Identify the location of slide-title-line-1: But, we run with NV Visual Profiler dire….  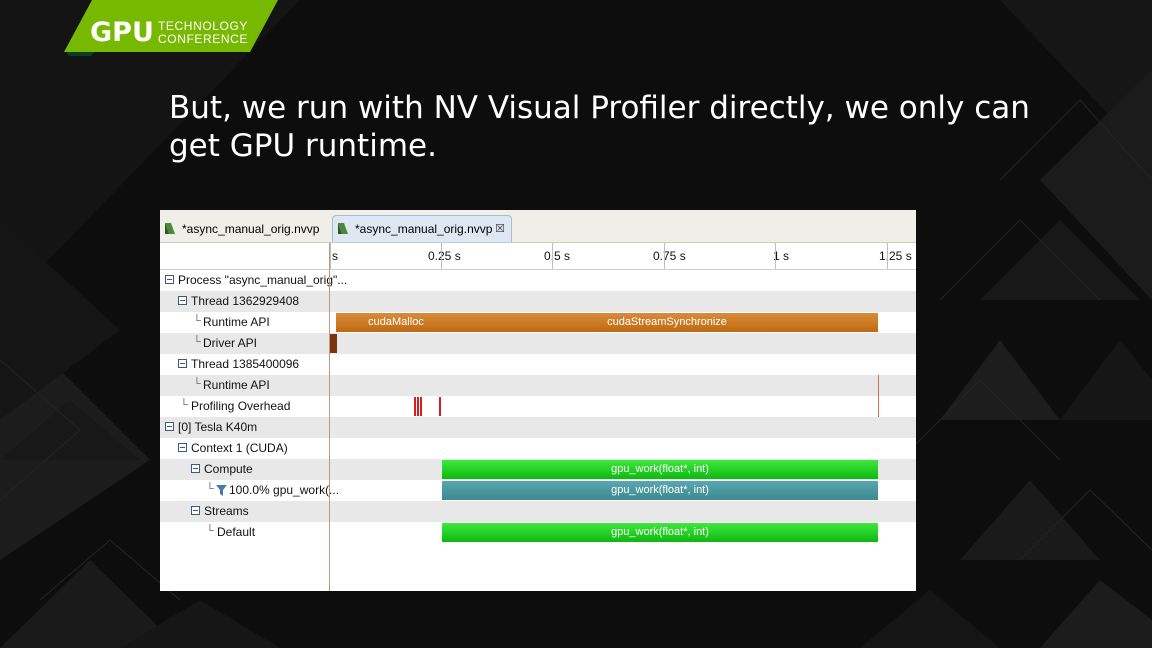
(599, 108).